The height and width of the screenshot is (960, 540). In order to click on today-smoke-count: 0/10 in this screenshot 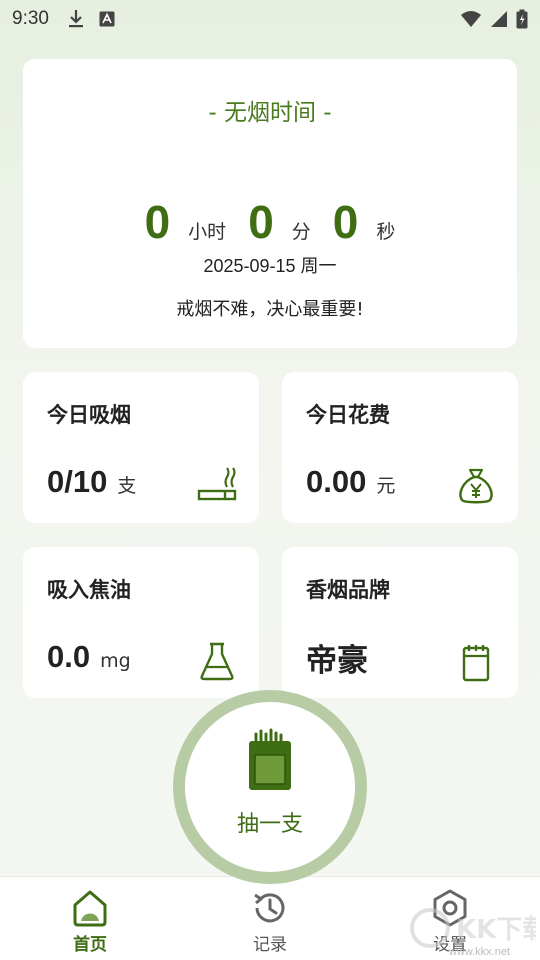, I will do `click(77, 481)`.